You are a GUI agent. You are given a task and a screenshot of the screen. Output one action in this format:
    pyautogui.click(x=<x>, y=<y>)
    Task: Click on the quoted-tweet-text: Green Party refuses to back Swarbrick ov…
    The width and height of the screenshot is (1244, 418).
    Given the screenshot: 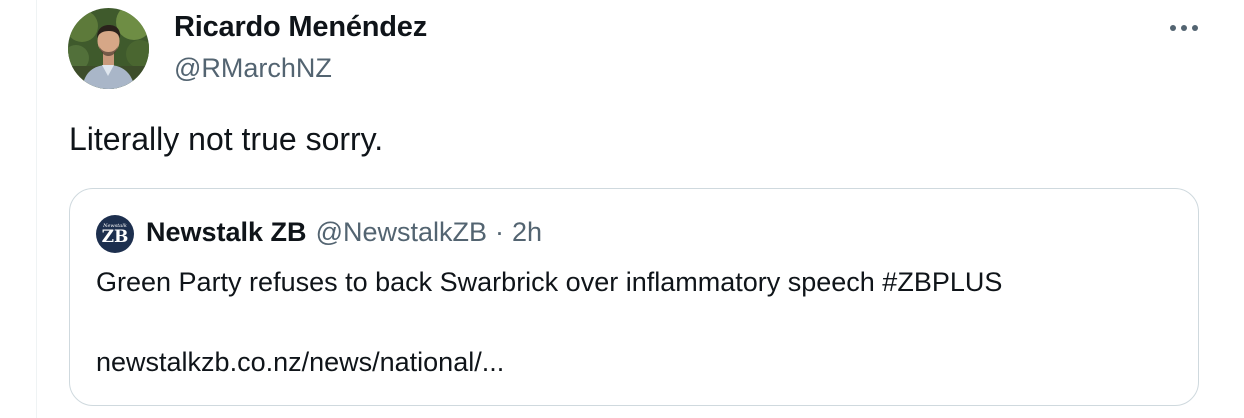 What is the action you would take?
    pyautogui.click(x=549, y=282)
    